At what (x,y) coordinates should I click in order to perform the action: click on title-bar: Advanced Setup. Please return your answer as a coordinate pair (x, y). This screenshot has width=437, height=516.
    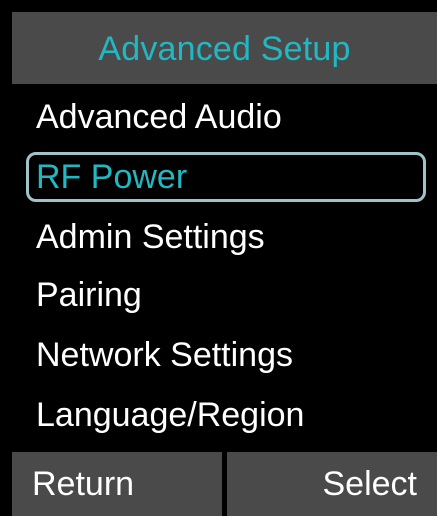
    Looking at the image, I should click on (224, 48).